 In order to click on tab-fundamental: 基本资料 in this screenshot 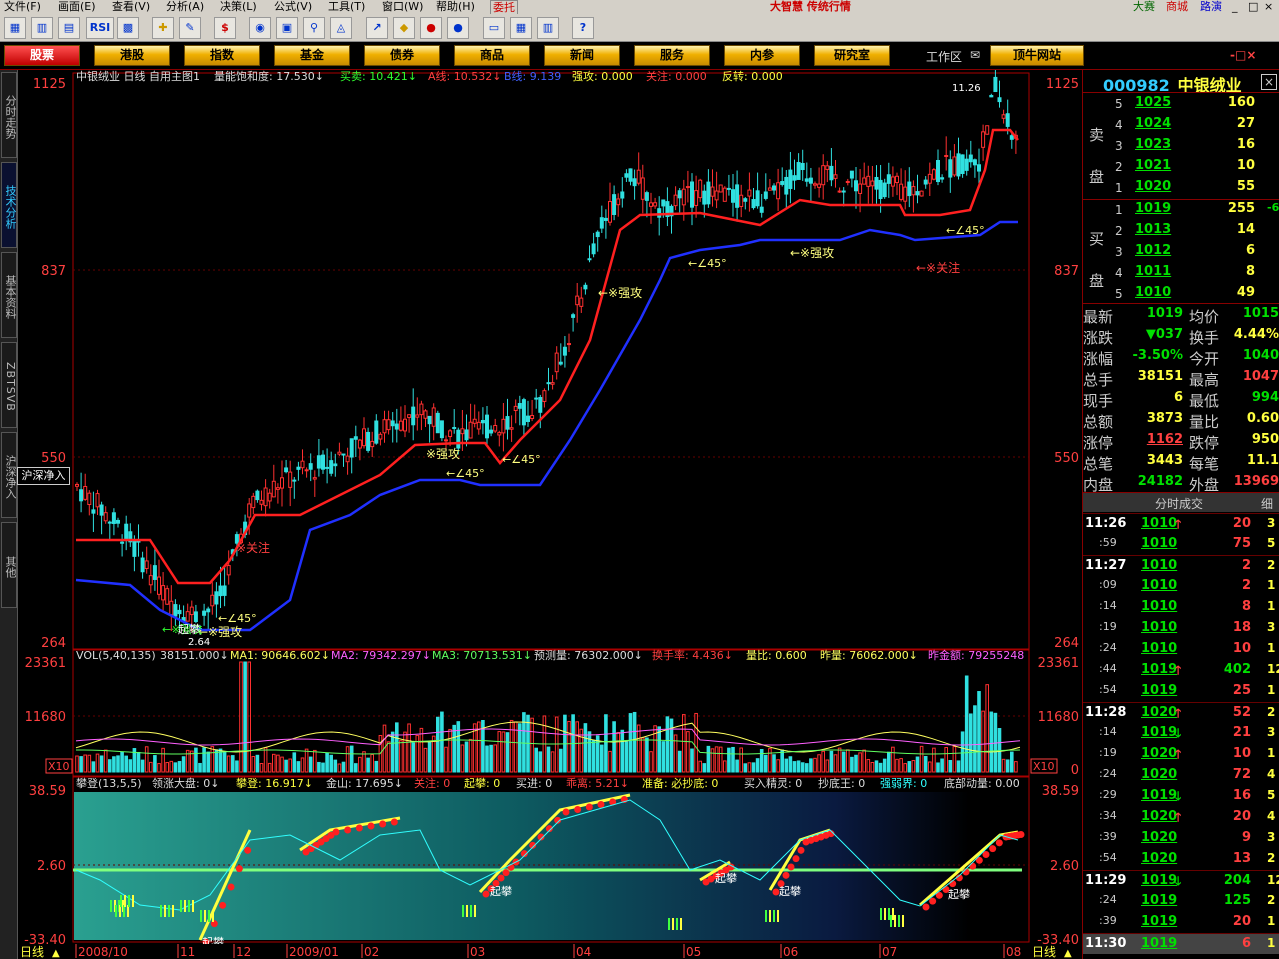, I will do `click(9, 295)`.